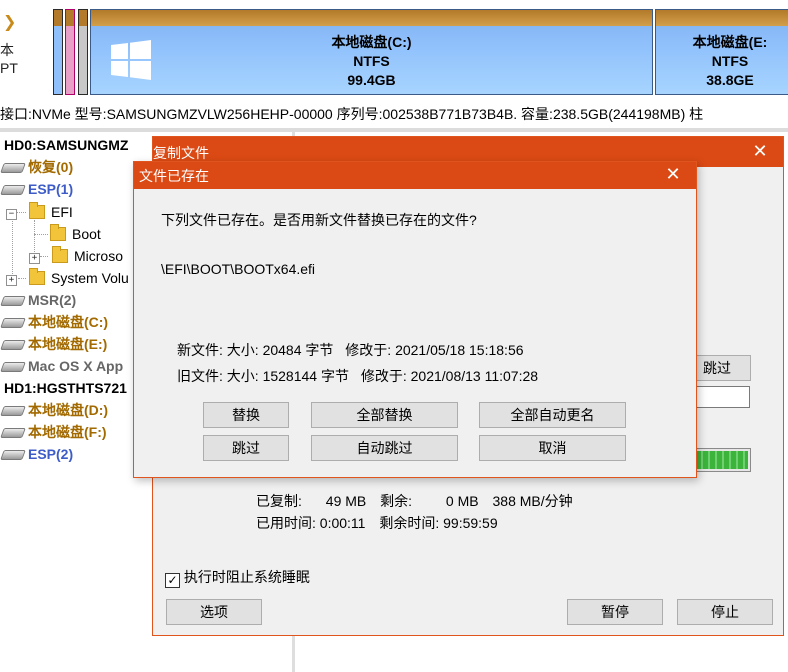  I want to click on old-size-value: 1528144 字节, so click(305, 376).